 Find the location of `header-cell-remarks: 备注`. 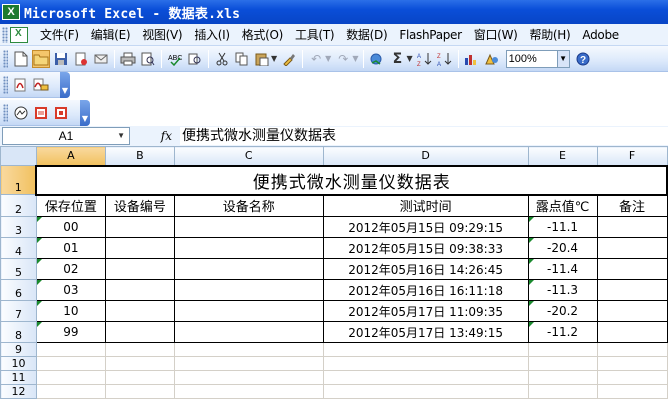

header-cell-remarks: 备注 is located at coordinates (632, 205).